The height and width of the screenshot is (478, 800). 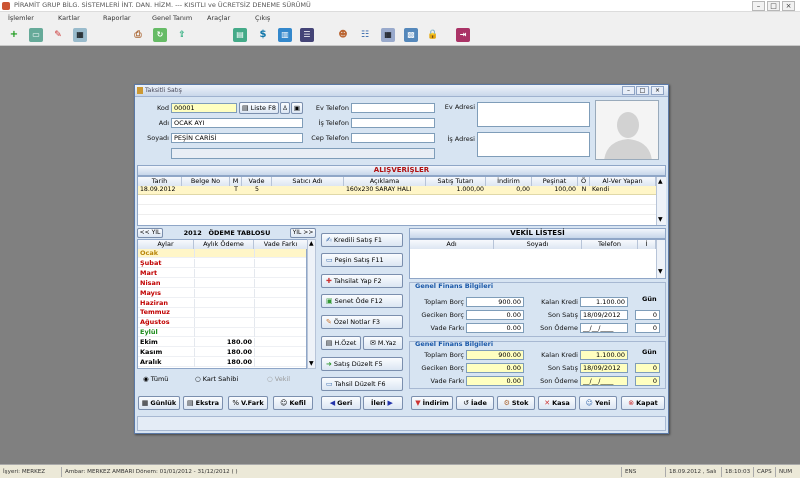 I want to click on minimize-button: –, so click(x=758, y=6).